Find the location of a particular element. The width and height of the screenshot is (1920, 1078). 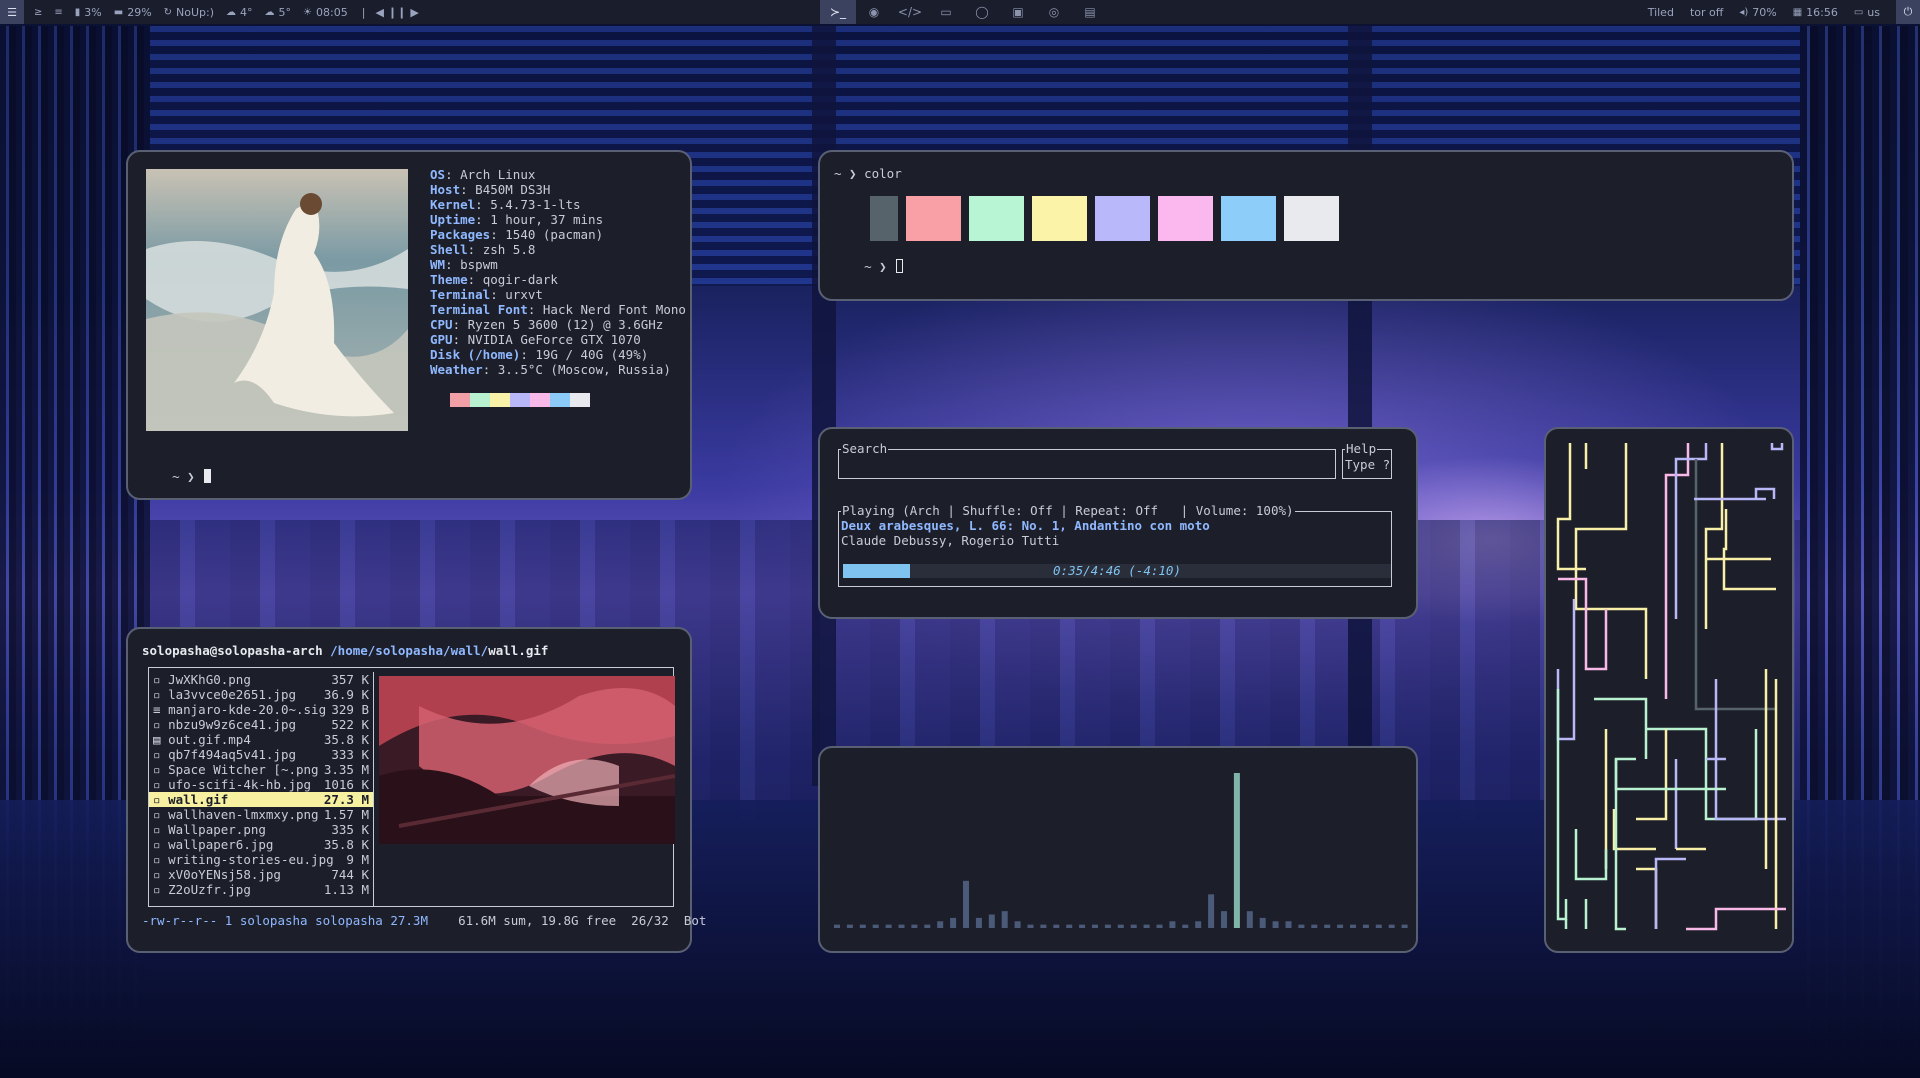

next-icon: ▶ is located at coordinates (414, 12).